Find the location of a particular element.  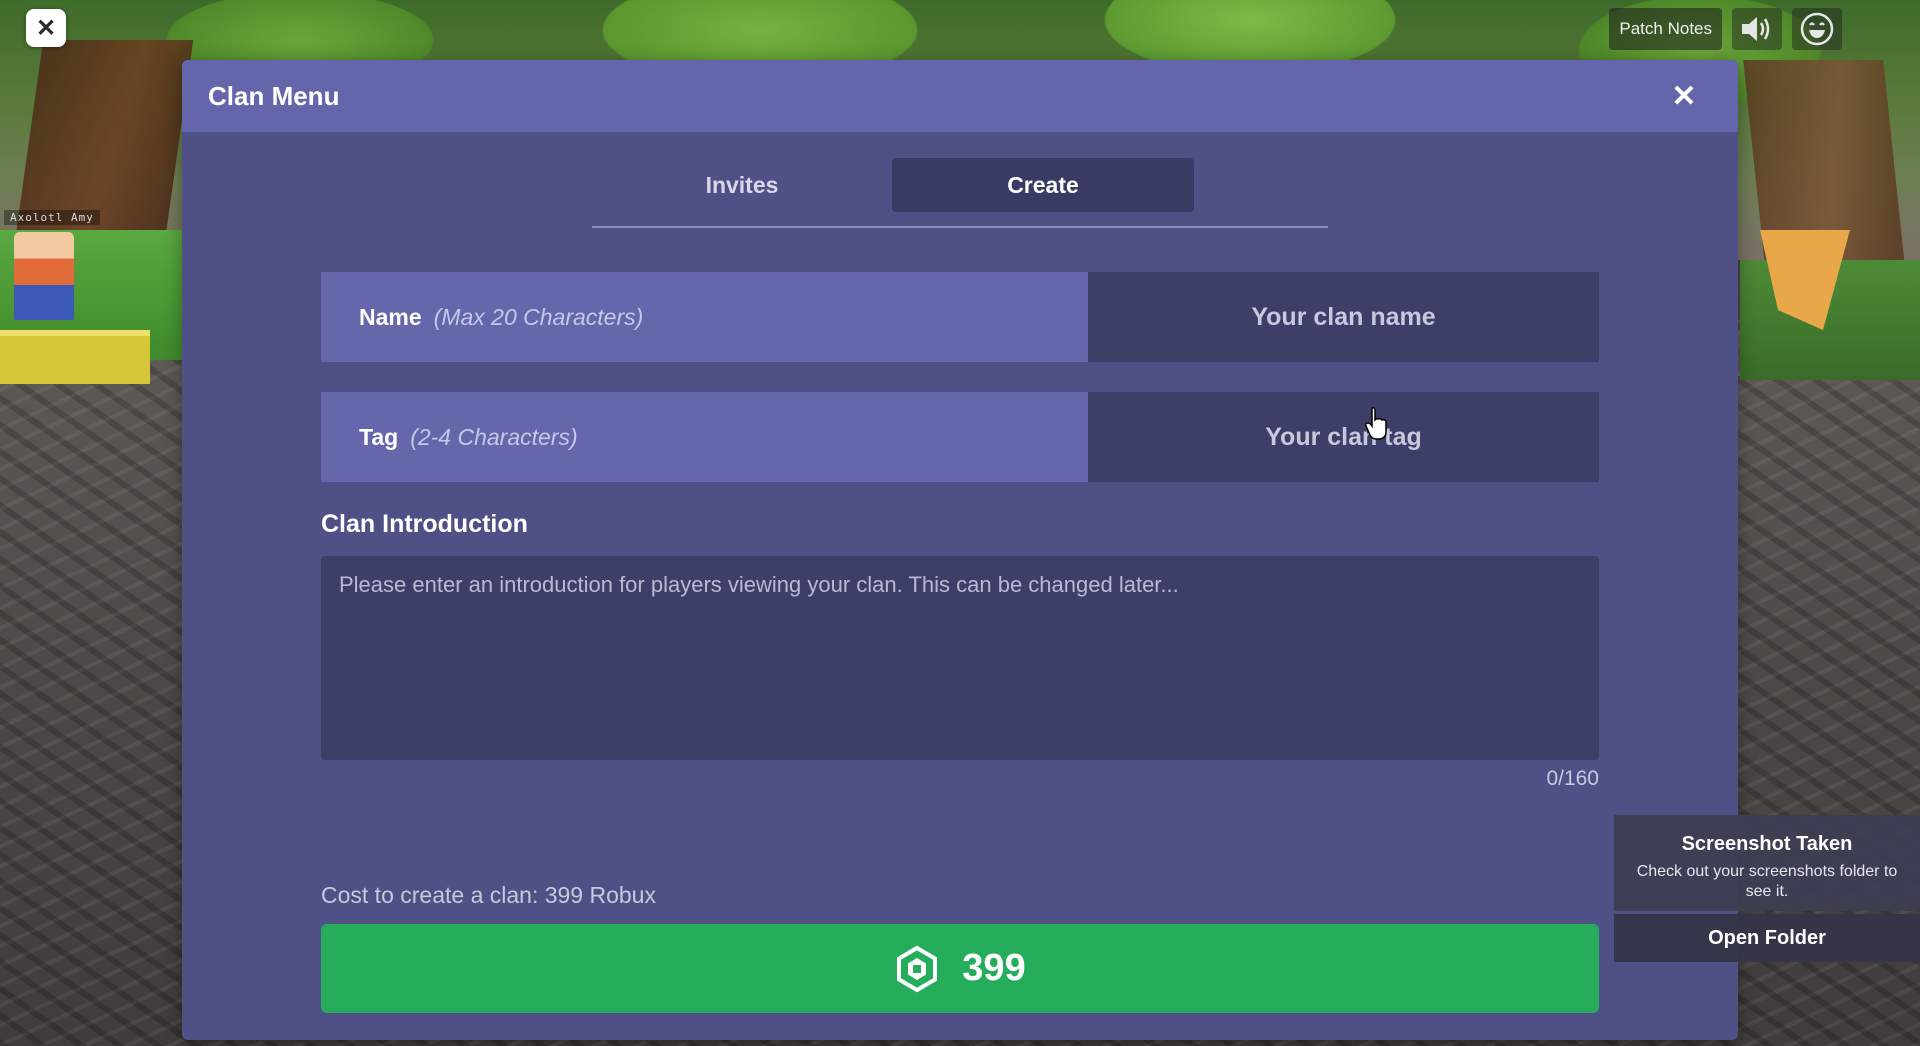

tag-hint: (2-4 Characters) is located at coordinates (494, 436).